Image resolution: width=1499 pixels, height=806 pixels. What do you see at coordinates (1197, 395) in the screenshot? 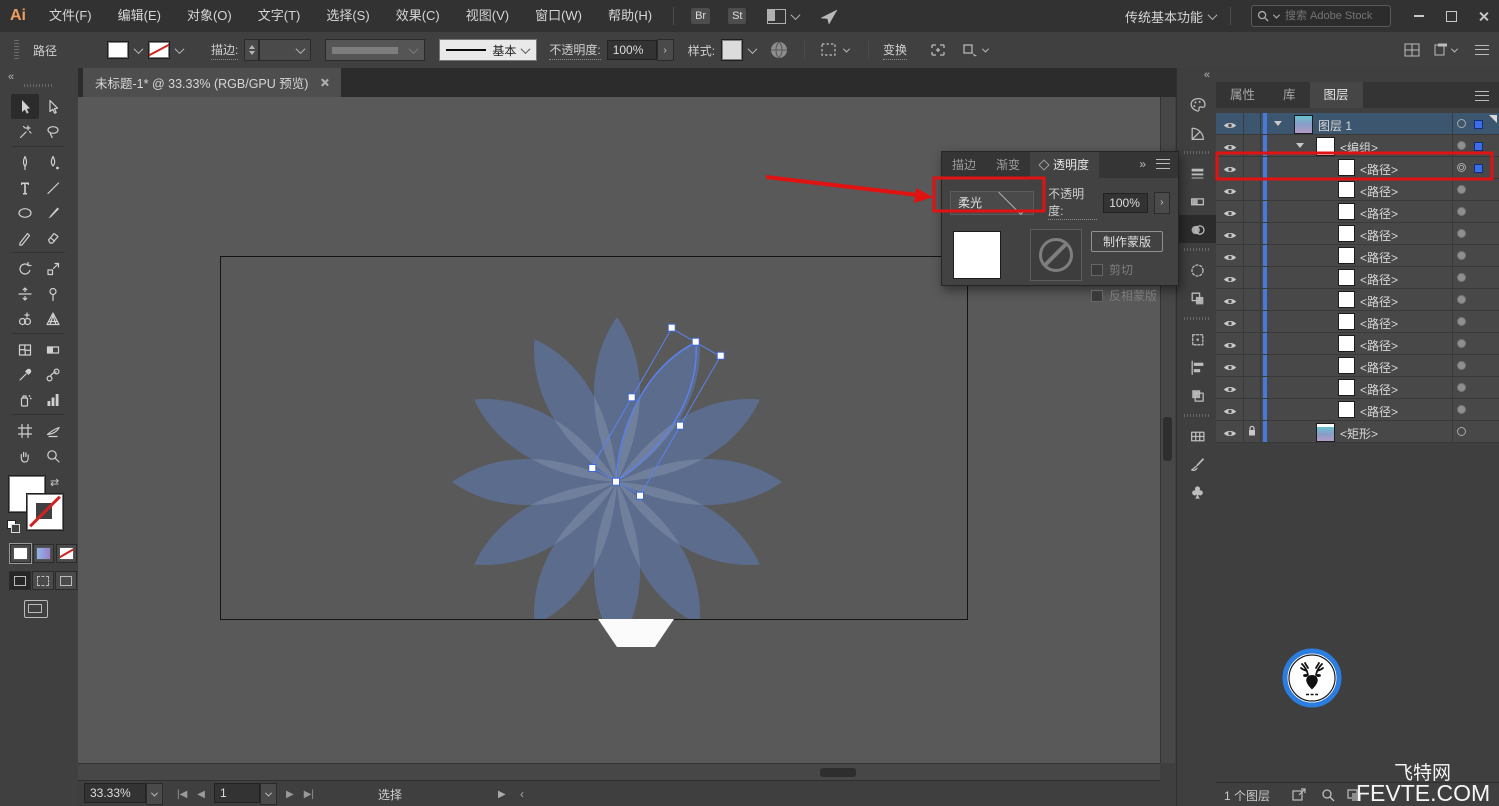
I see `pathfinder-panel-icon` at bounding box center [1197, 395].